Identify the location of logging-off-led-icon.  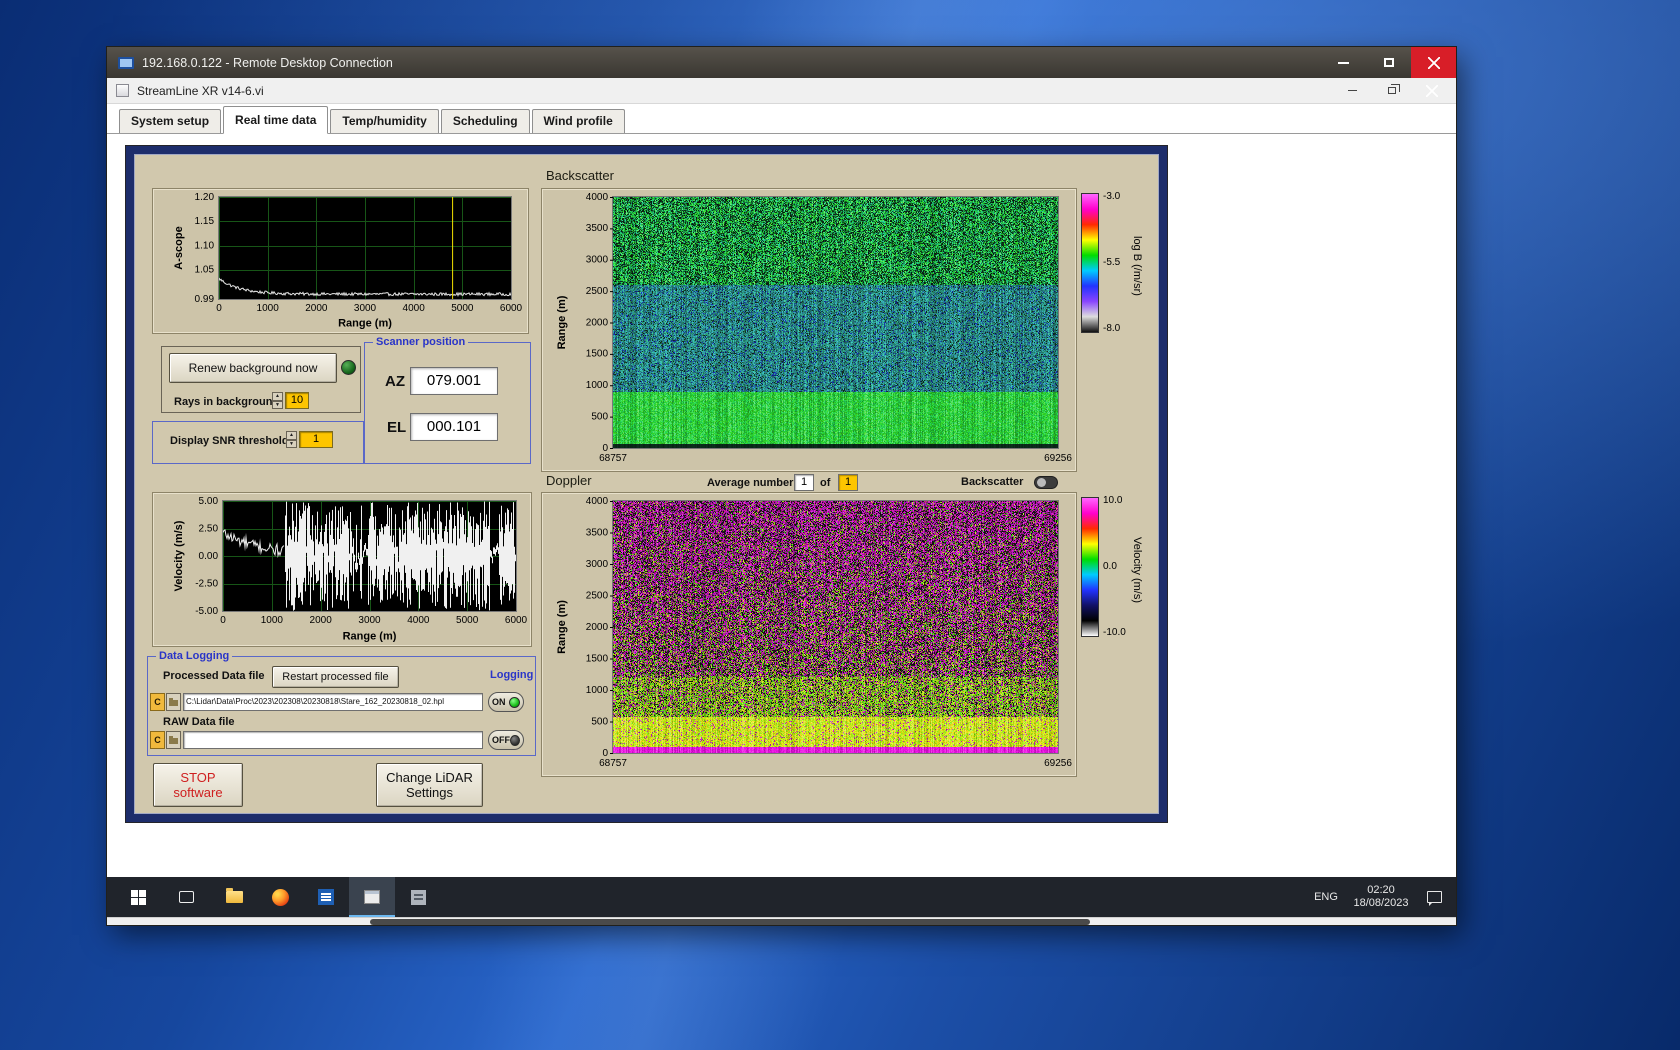
(515, 740).